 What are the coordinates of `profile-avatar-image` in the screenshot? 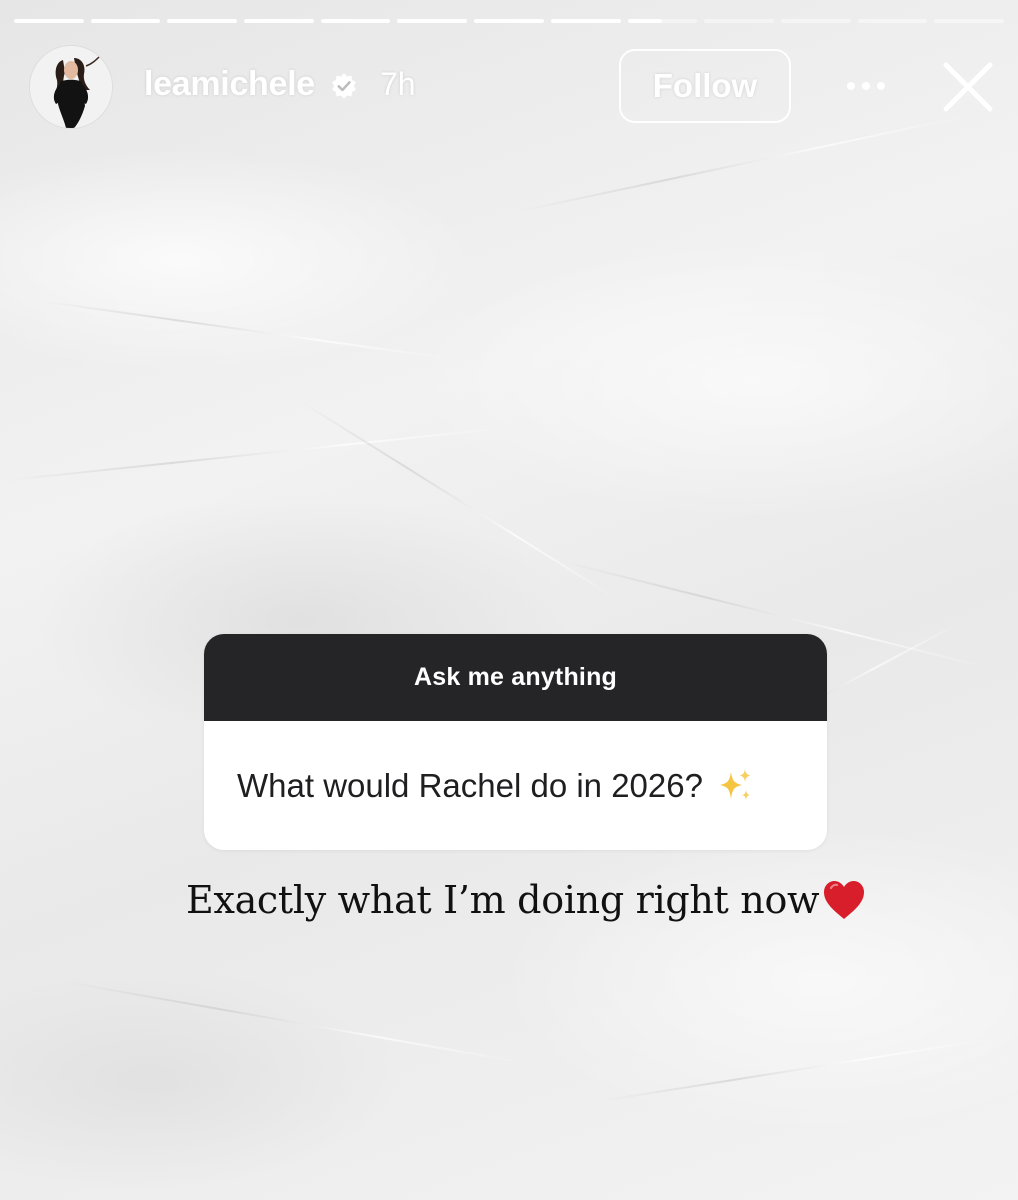 It's located at (71, 87).